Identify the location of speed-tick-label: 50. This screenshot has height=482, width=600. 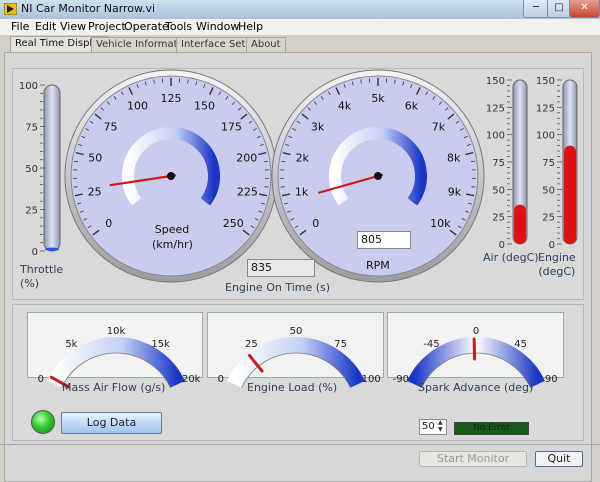
(95, 157).